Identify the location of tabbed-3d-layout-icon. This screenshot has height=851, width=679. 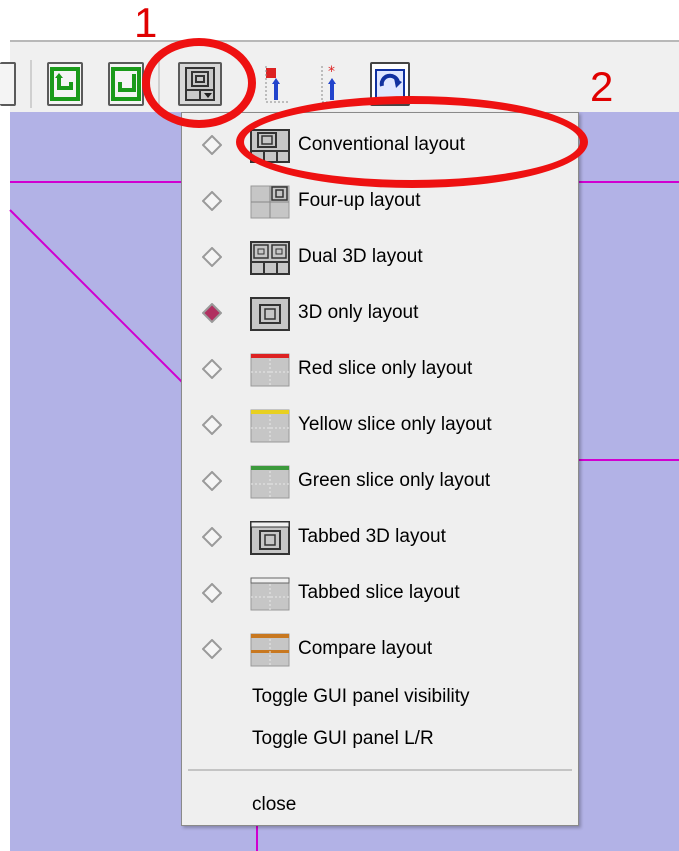
(270, 538).